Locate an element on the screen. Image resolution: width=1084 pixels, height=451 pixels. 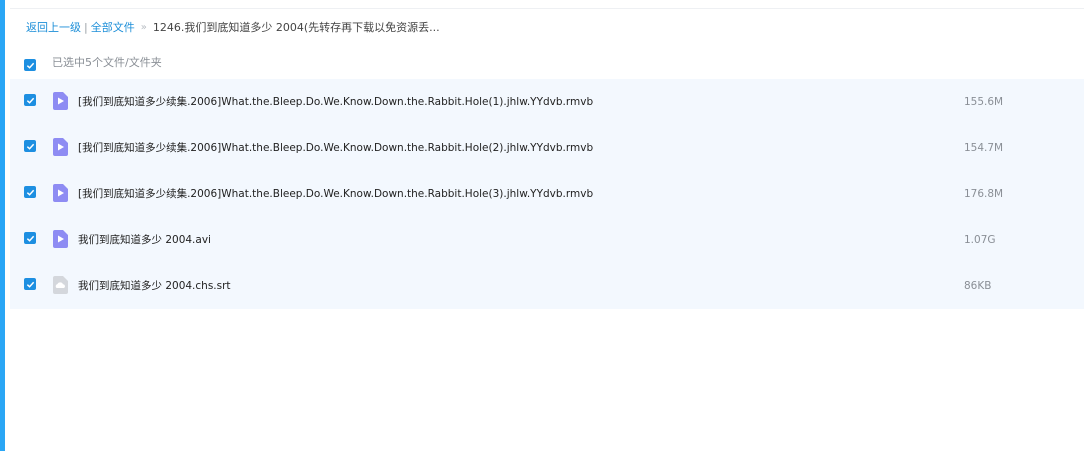
file-row: 我们到底知道多少 2004.chs.srt 86KB is located at coordinates (547, 286).